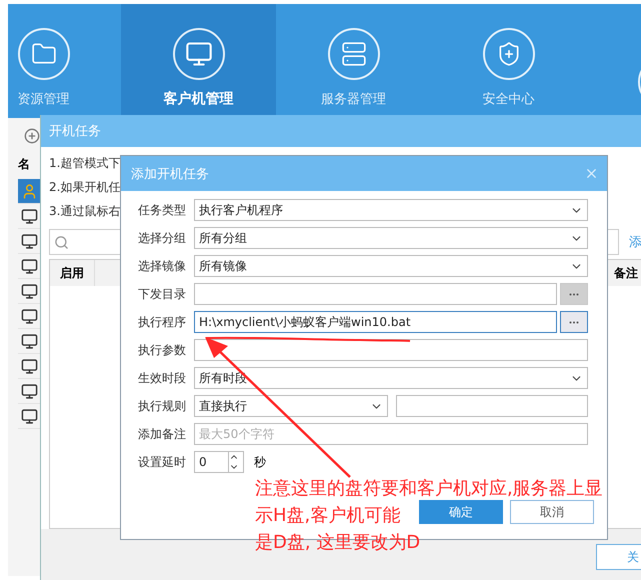 The image size is (641, 580). I want to click on column-header: 启用, so click(72, 273).